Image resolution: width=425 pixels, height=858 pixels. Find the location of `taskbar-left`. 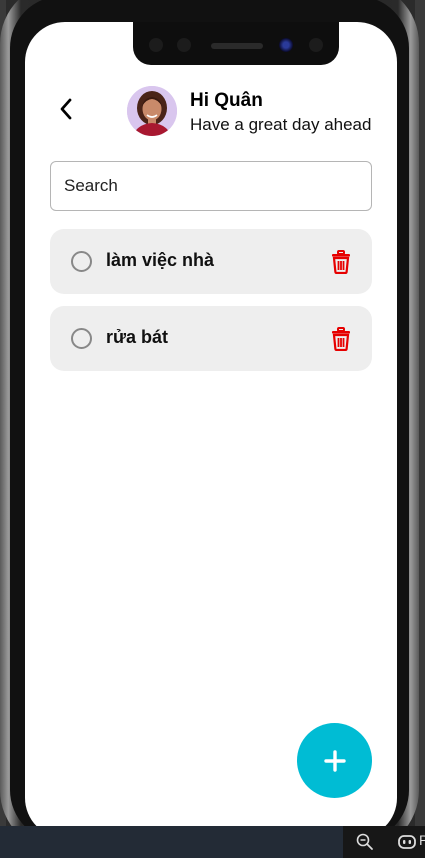

taskbar-left is located at coordinates (171, 842).